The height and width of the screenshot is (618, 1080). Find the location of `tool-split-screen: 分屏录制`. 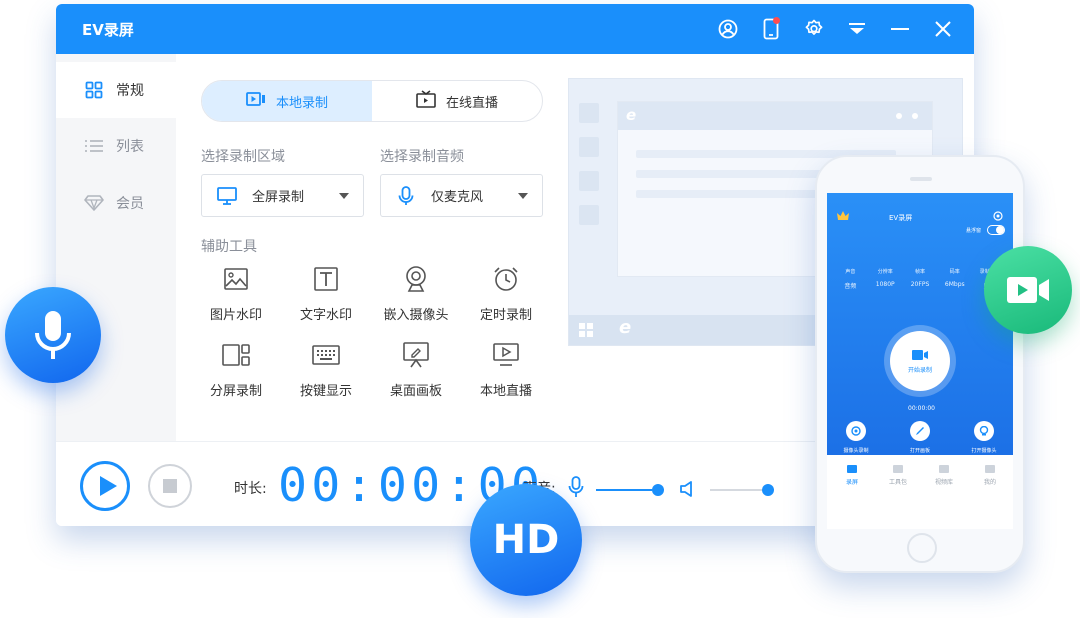

tool-split-screen: 分屏录制 is located at coordinates (236, 372).